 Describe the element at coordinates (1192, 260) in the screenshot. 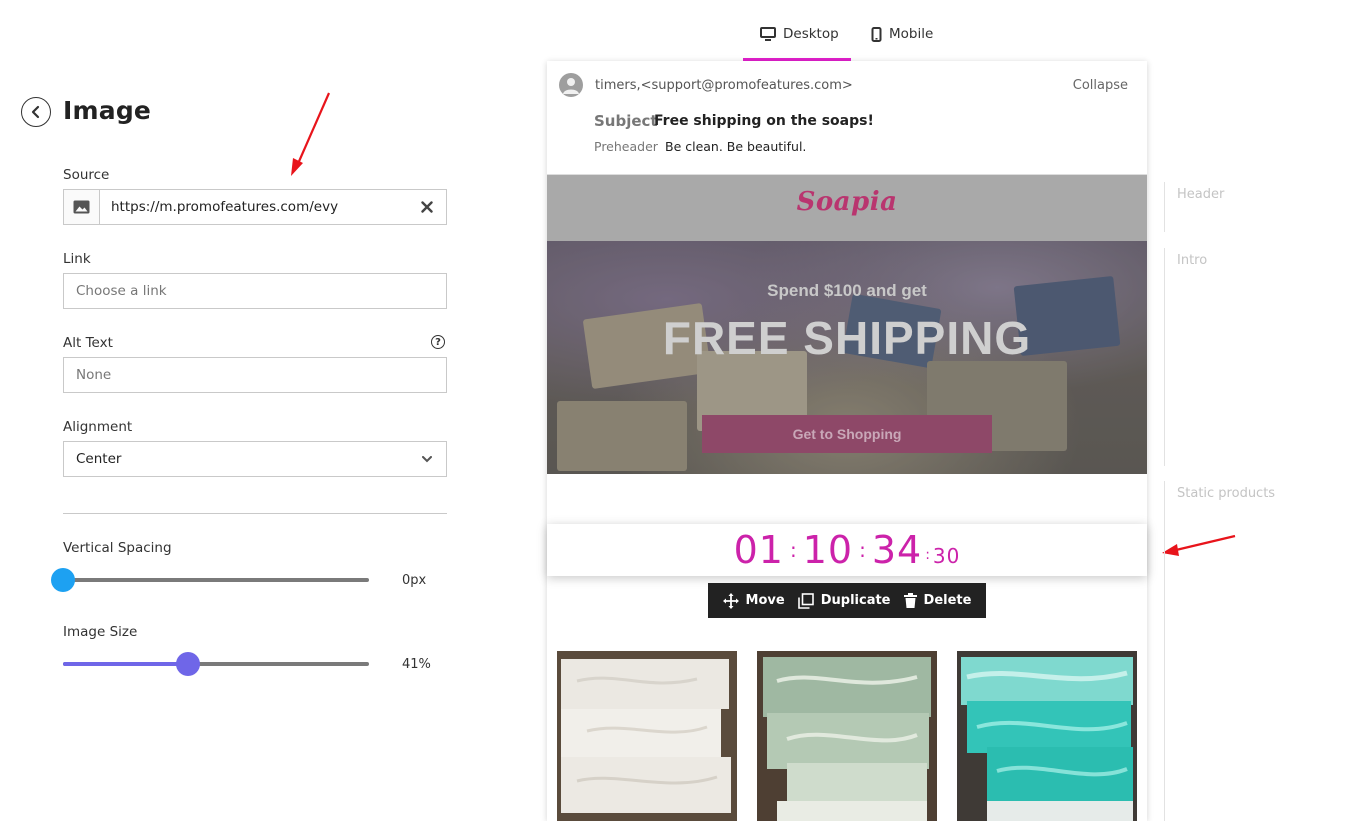

I see `section-intro-label: Intro` at that location.